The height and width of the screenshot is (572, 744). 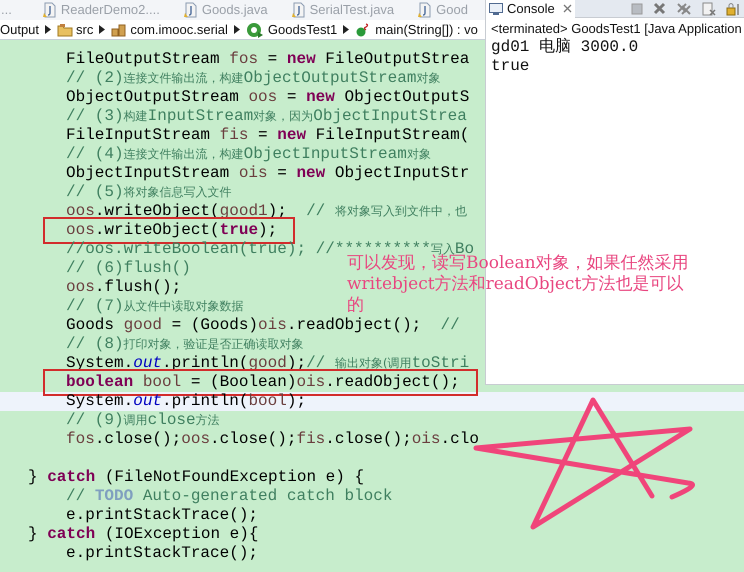 What do you see at coordinates (248, 154) in the screenshot?
I see `code-line: // (4)连接文件输出流，构建ObjectInputStream对象` at bounding box center [248, 154].